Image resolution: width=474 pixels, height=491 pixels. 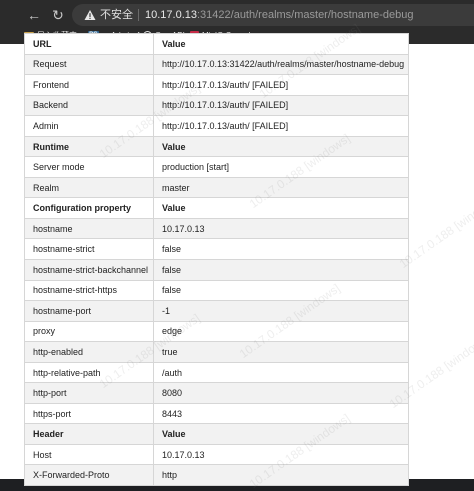 I want to click on warning-icon, so click(x=90, y=15).